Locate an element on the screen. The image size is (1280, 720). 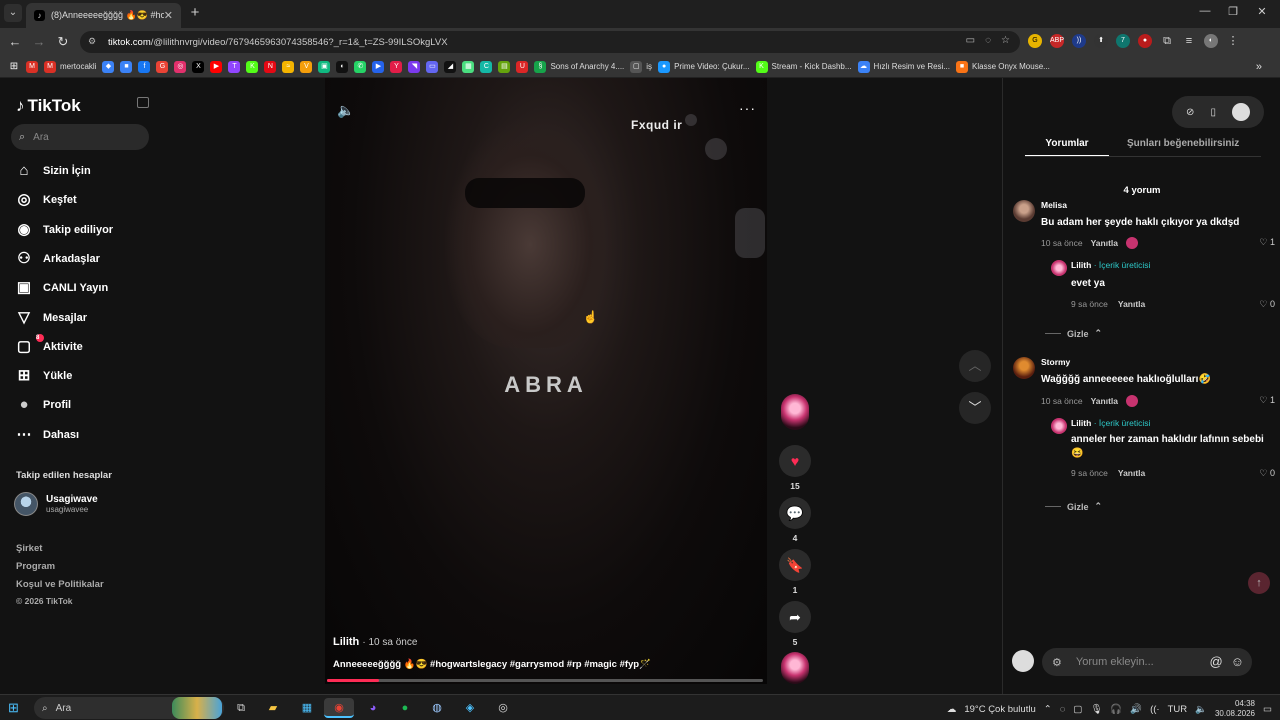
bookmark-item: f is located at coordinates (144, 66).